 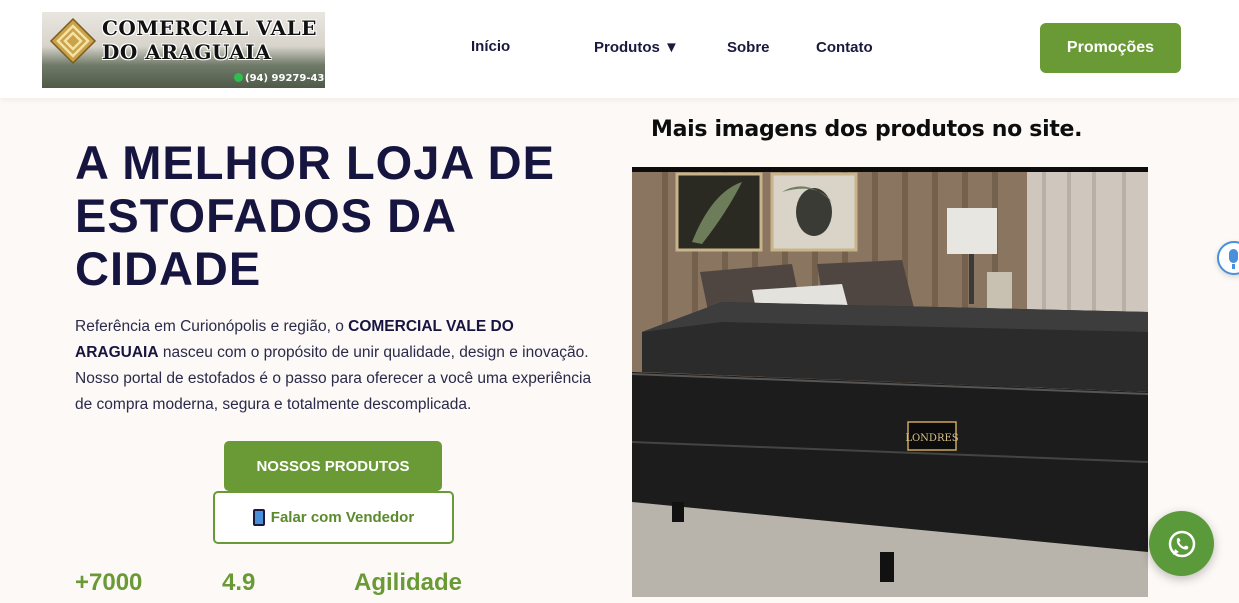 I want to click on nav-inicio: Início, so click(x=490, y=46).